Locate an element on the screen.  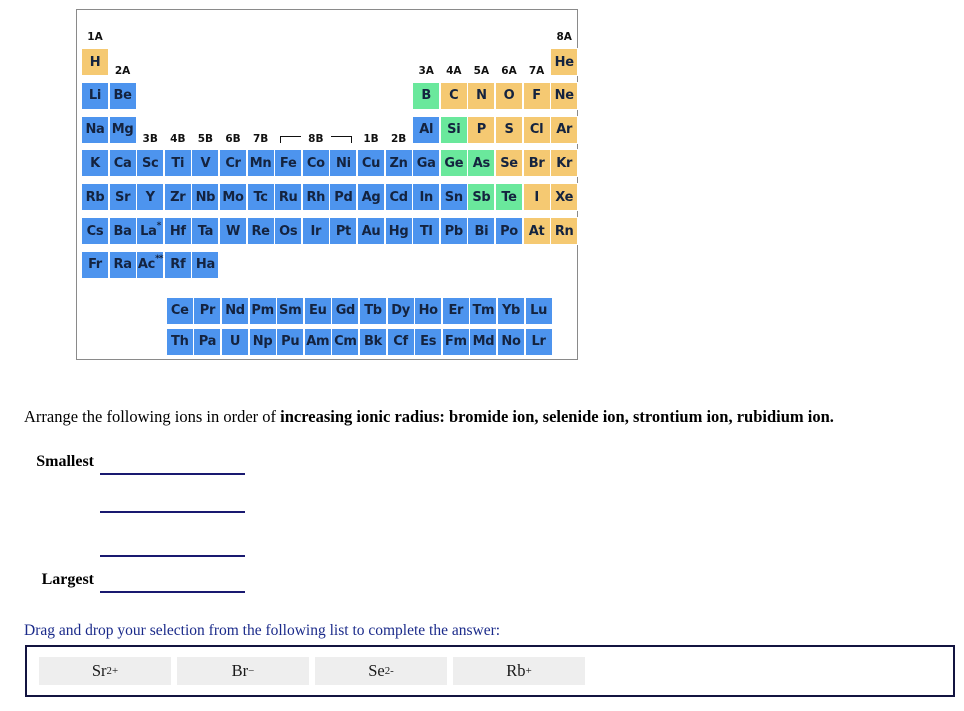
element-cu: Cu is located at coordinates (371, 163).